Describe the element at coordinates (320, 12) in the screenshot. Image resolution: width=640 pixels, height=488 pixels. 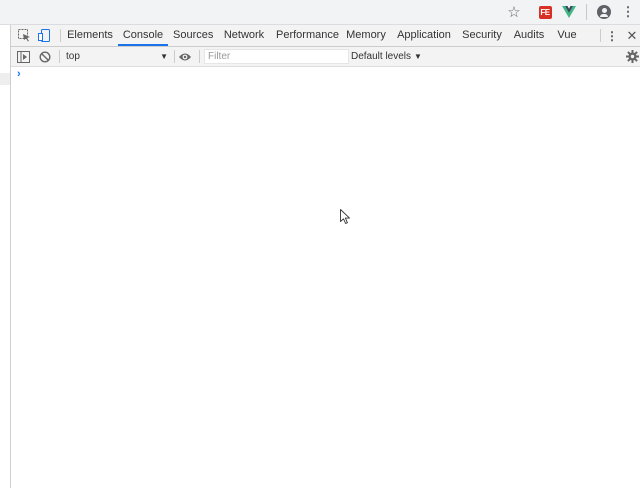
I see `browser-toolbar: ☆ FE ⋮` at that location.